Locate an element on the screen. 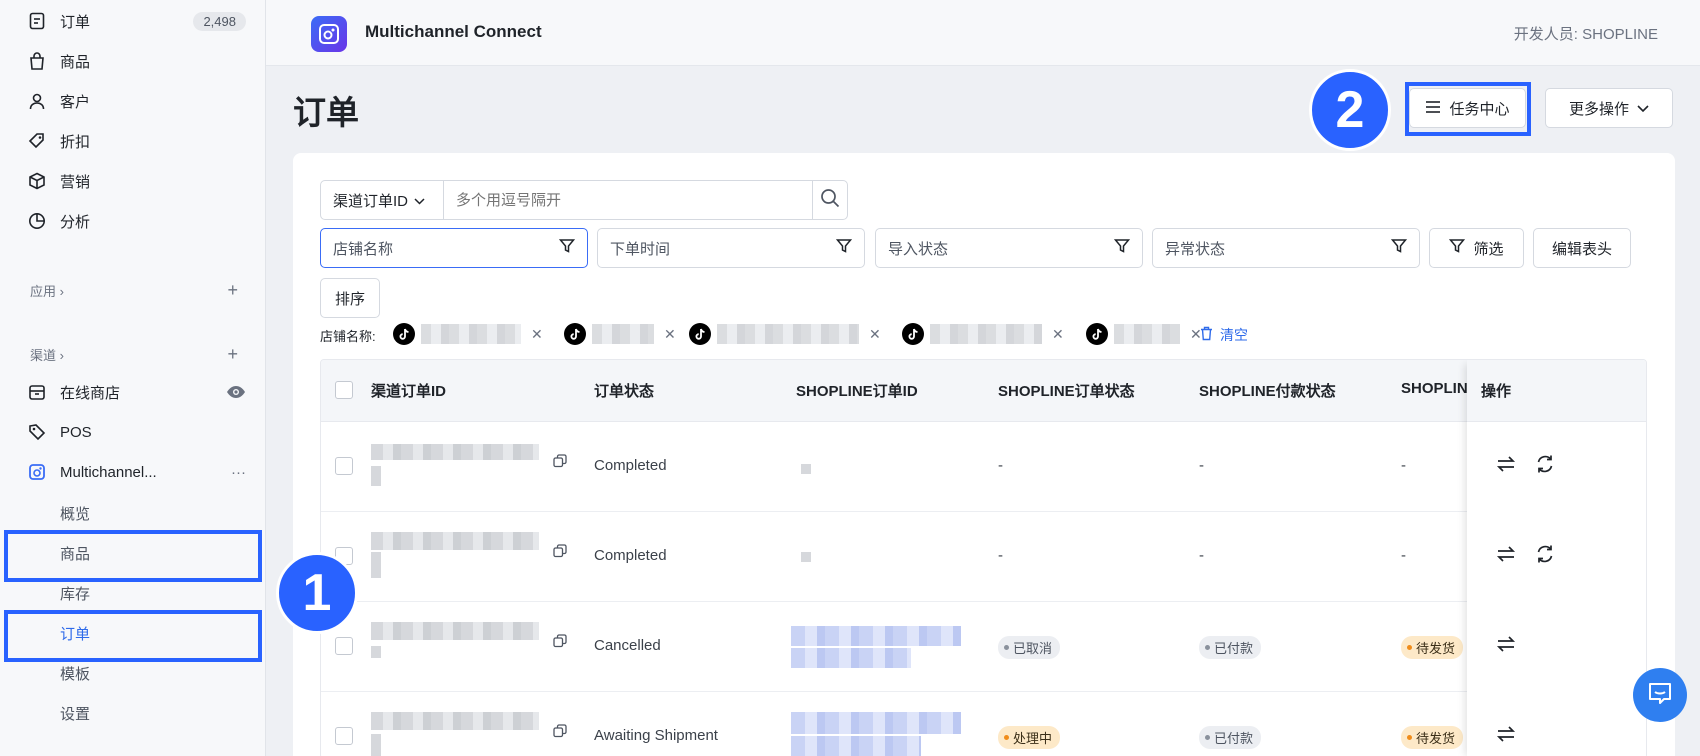  channels-section-header: 渠道 › + is located at coordinates (134, 354).